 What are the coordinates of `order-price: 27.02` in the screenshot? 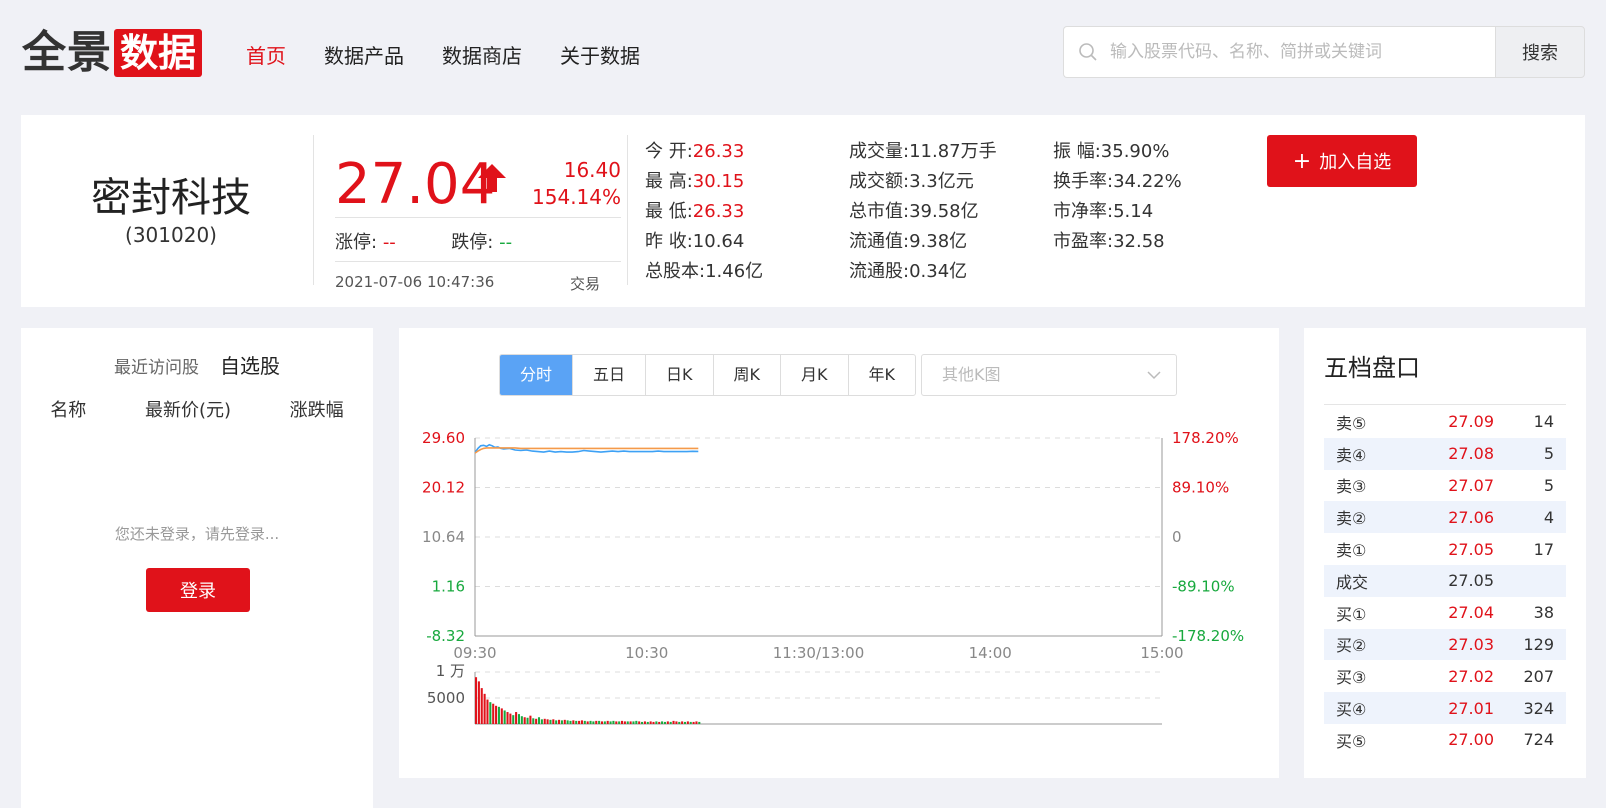 It's located at (1471, 676).